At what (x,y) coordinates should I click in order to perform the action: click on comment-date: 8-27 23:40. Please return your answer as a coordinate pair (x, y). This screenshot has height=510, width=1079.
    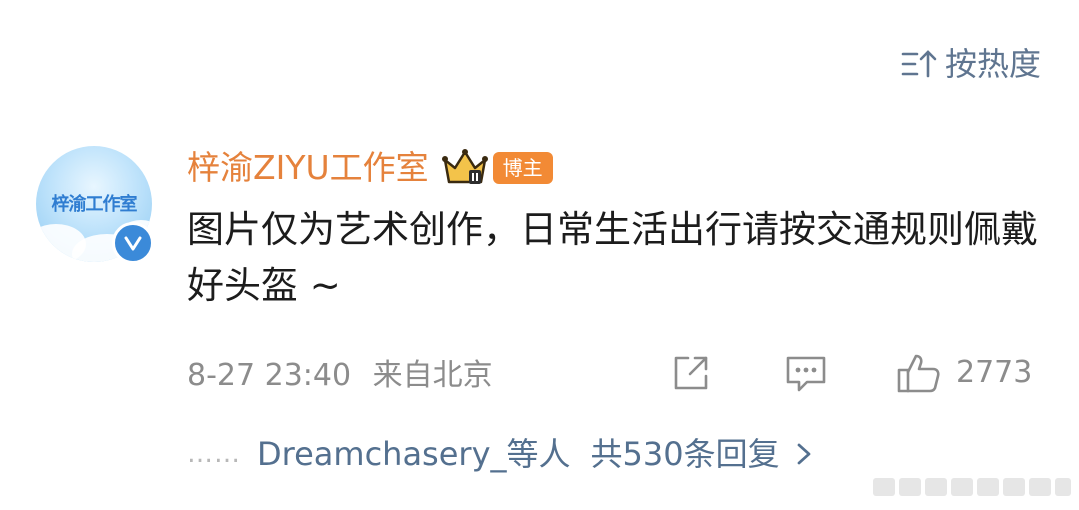
    Looking at the image, I should click on (269, 375).